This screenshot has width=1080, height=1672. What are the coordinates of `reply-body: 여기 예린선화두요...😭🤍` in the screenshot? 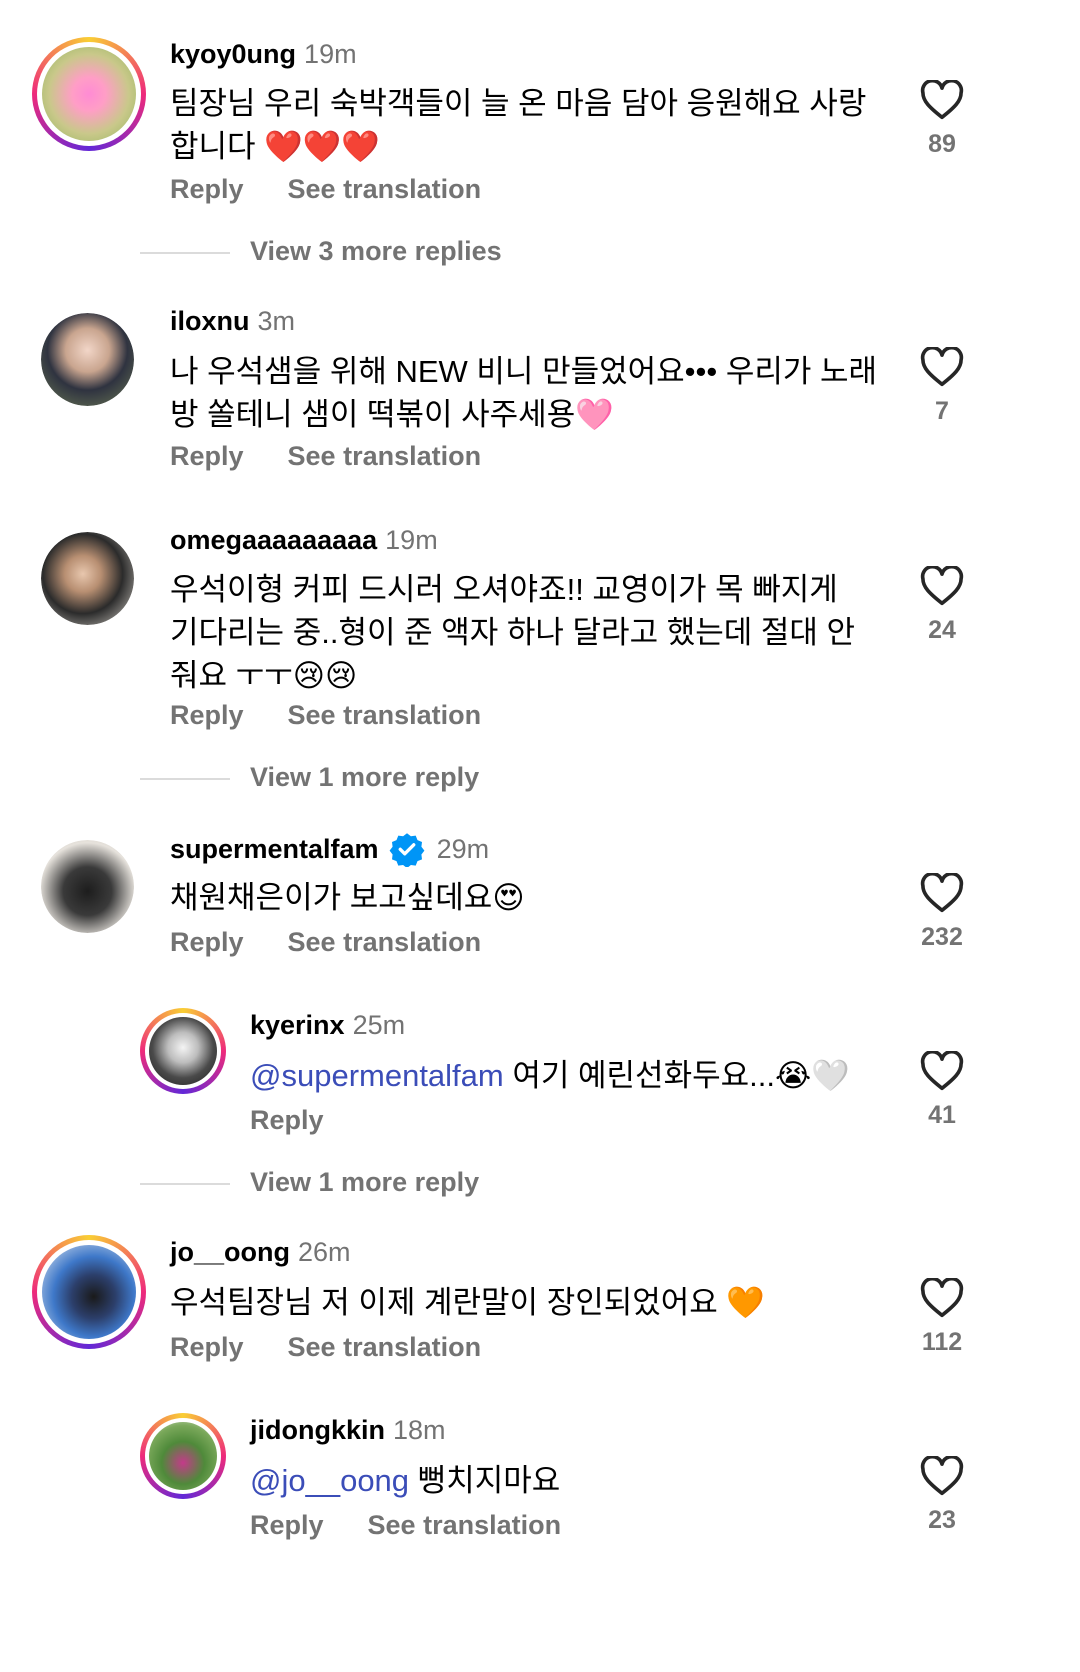 It's located at (676, 1075).